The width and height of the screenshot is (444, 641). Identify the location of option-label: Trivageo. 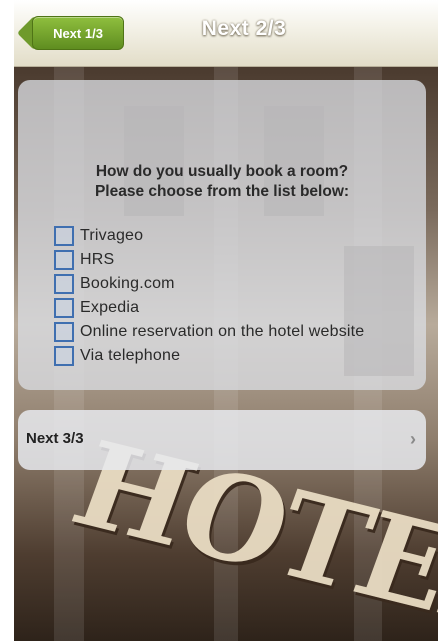
(112, 235).